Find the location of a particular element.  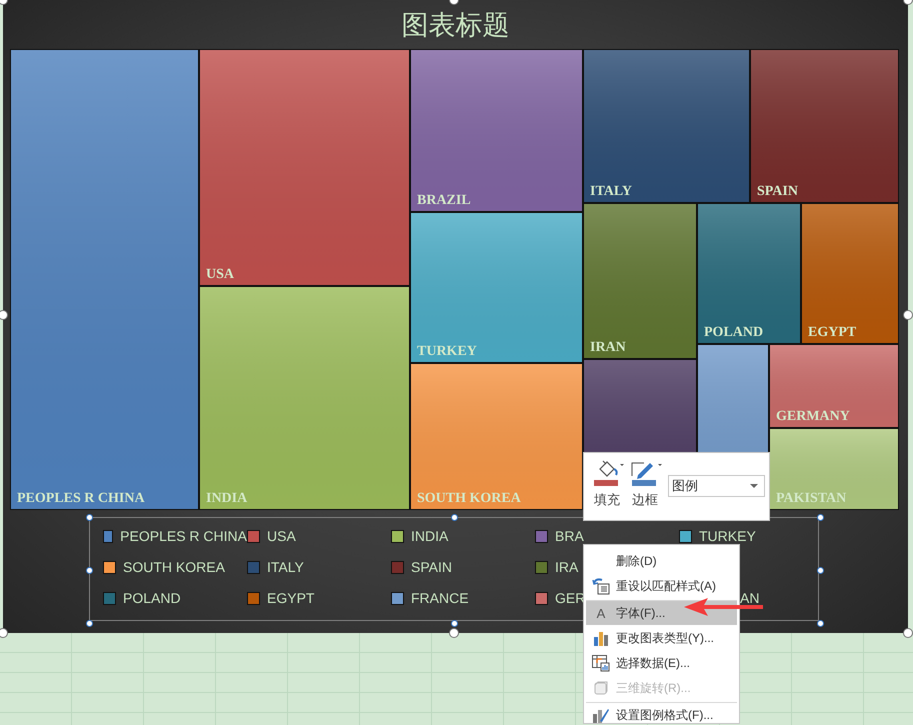

tile-label: SPAIN is located at coordinates (777, 191).